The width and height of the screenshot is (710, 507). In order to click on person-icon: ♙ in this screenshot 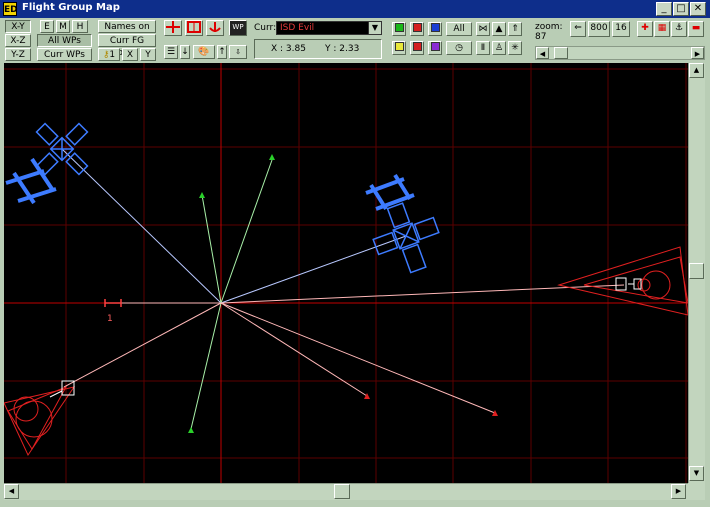, I will do `click(499, 48)`.